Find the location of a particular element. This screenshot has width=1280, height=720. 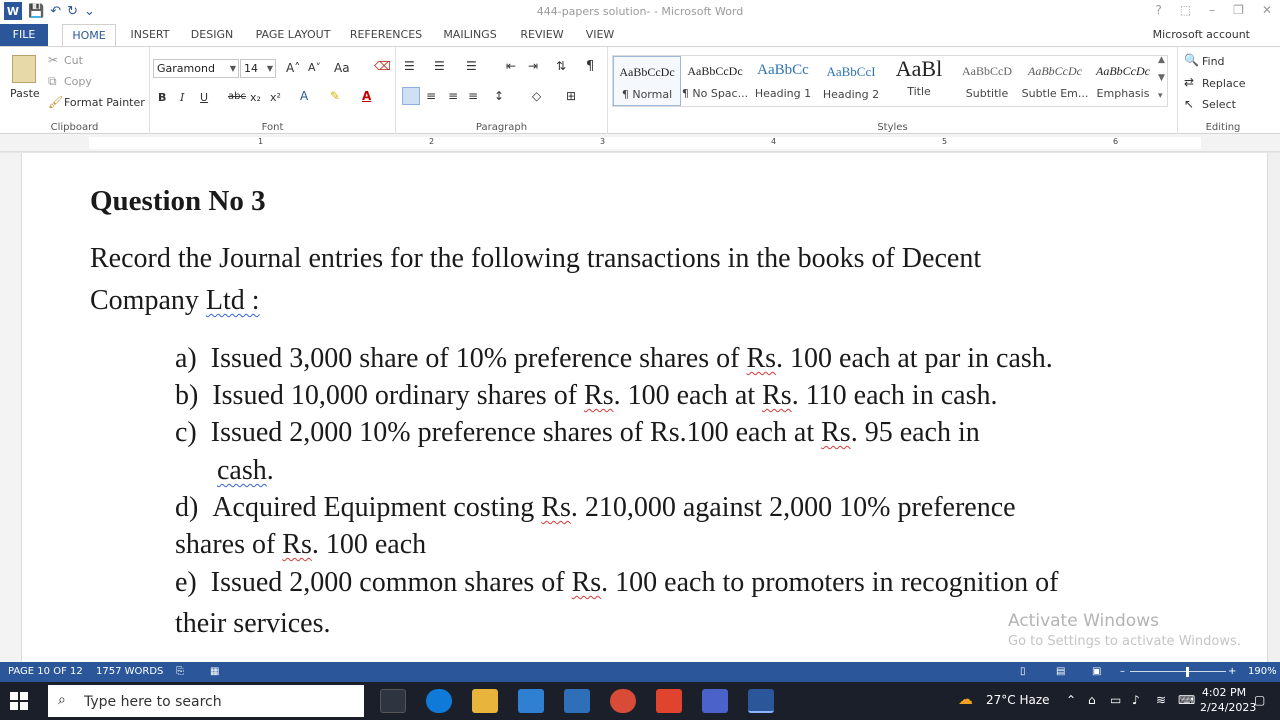

weather-text: 27°C Haze is located at coordinates (1018, 700).